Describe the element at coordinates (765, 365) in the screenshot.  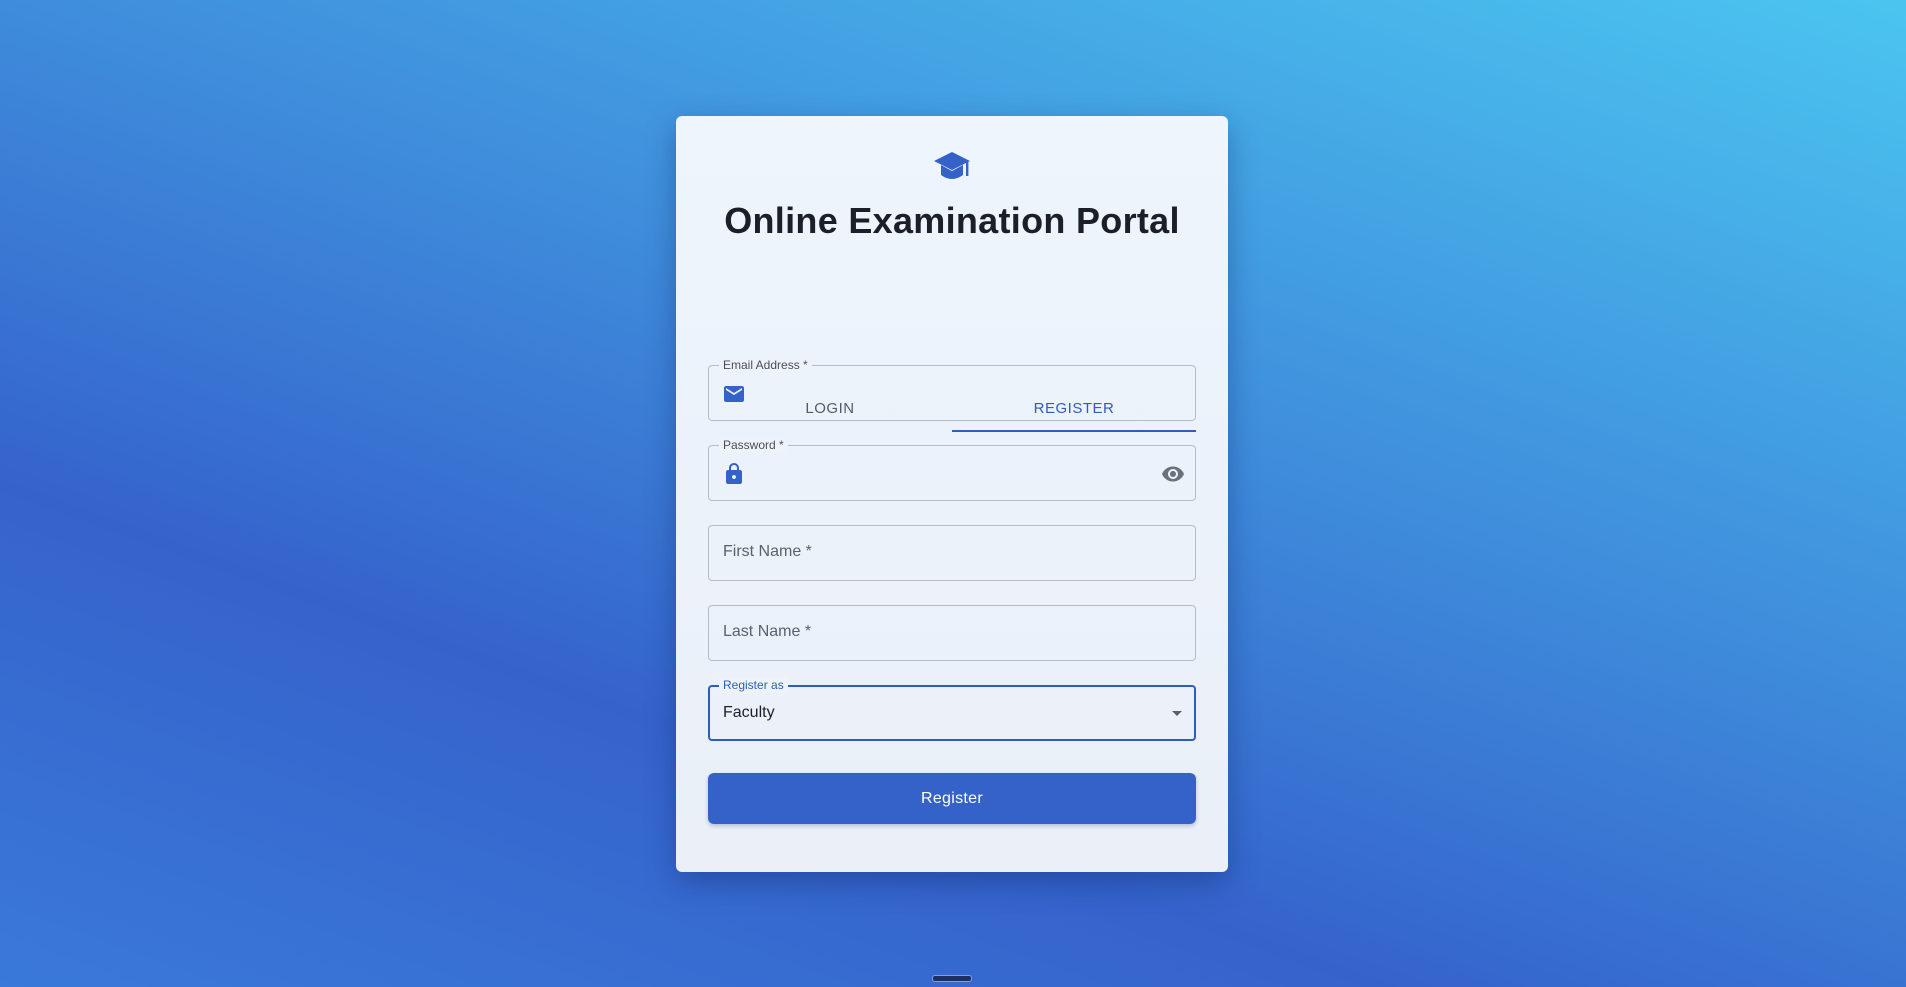
I see `email-label: Email Address *` at that location.